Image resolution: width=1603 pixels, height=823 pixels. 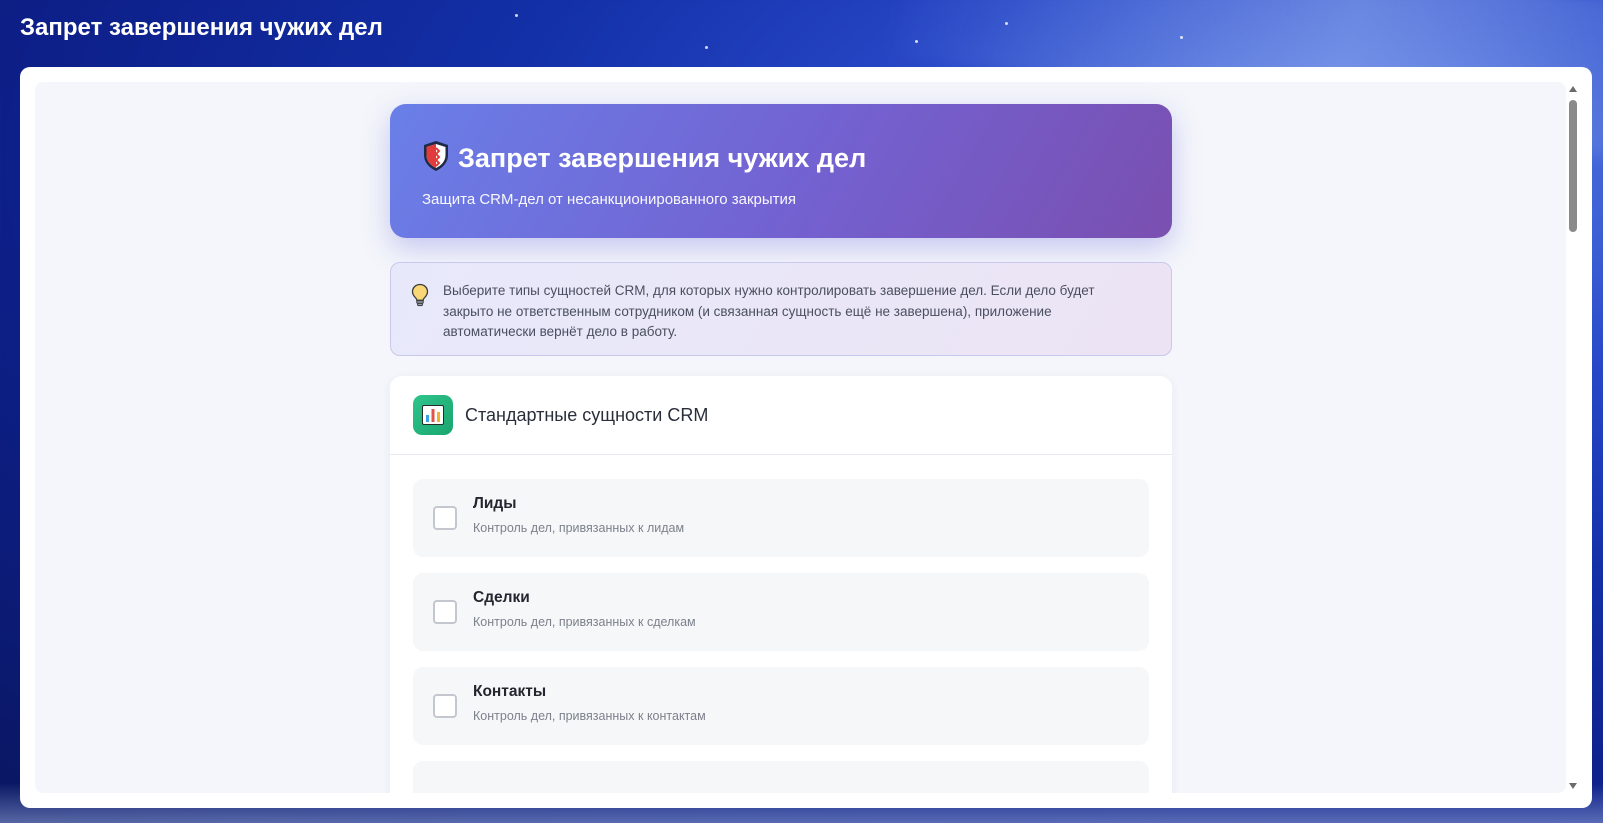 I want to click on entity-label: Лиды, so click(x=495, y=503).